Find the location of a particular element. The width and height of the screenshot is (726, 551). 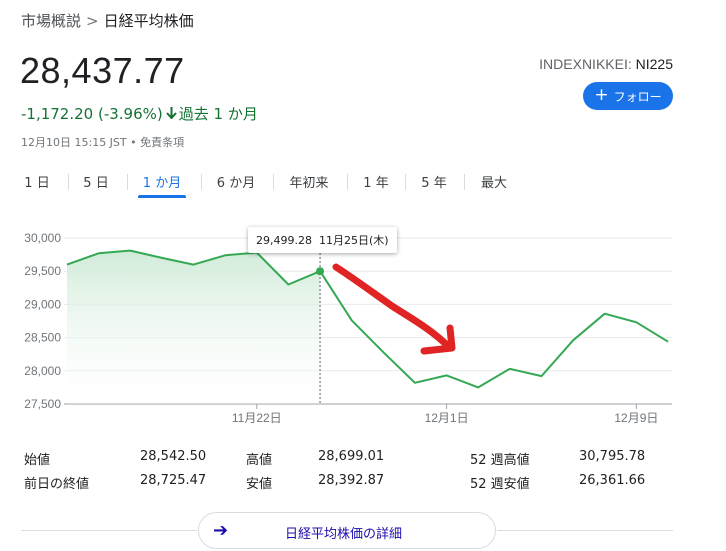

stat-label-open: 始値 is located at coordinates (37, 460).